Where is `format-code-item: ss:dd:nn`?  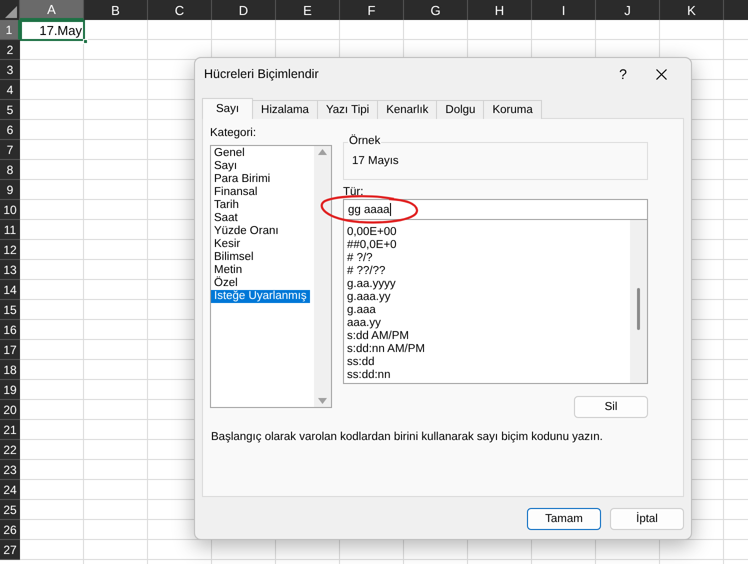
format-code-item: ss:dd:nn is located at coordinates (369, 375).